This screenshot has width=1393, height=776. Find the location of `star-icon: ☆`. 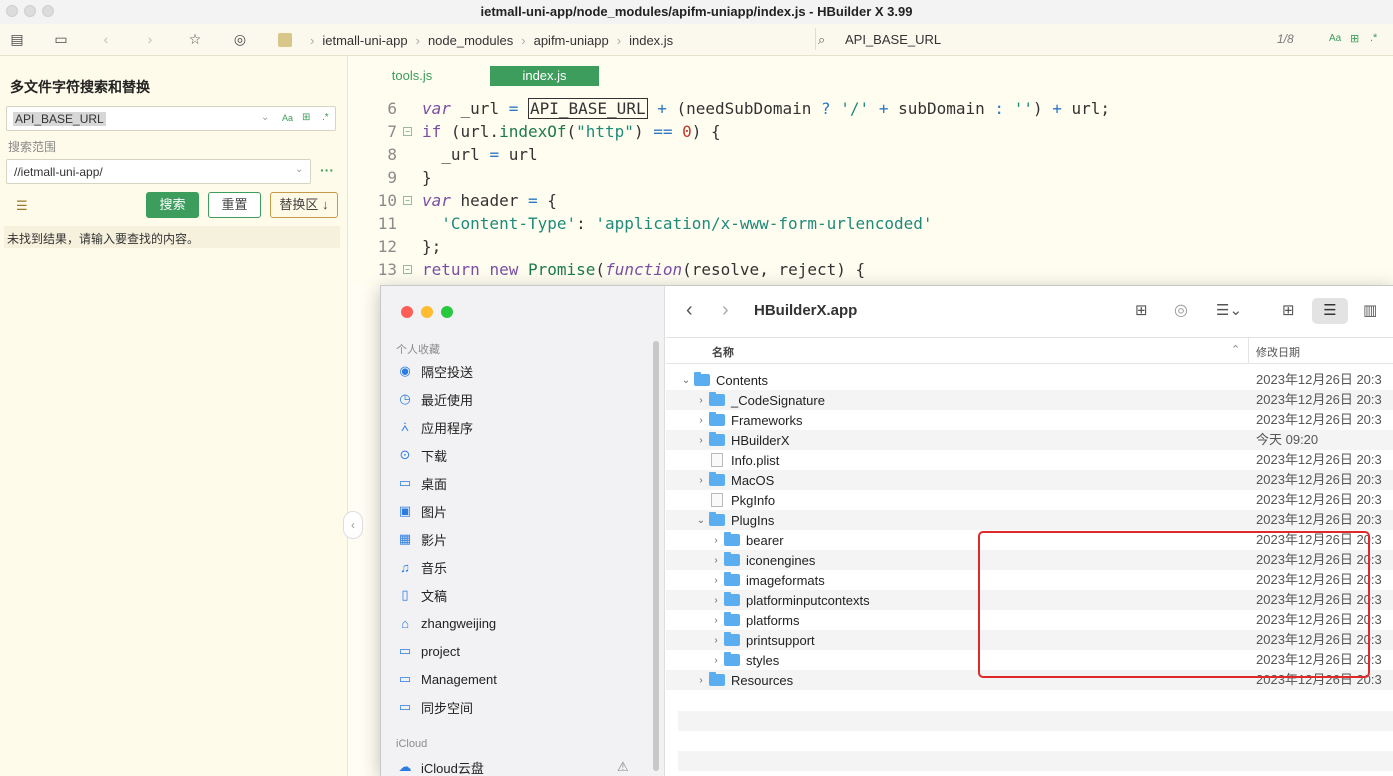

star-icon: ☆ is located at coordinates (195, 39).